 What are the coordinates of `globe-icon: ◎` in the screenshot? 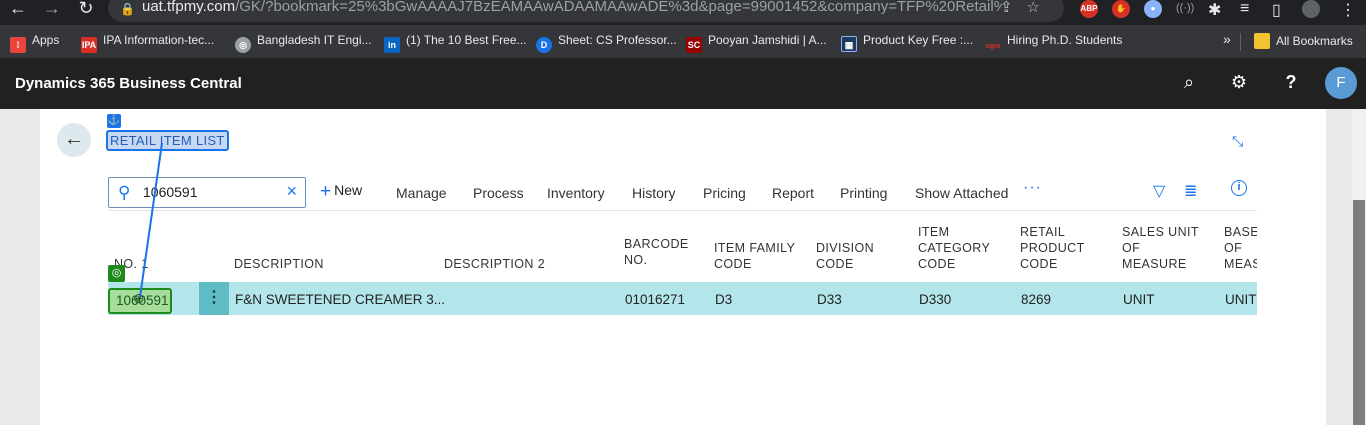 It's located at (243, 45).